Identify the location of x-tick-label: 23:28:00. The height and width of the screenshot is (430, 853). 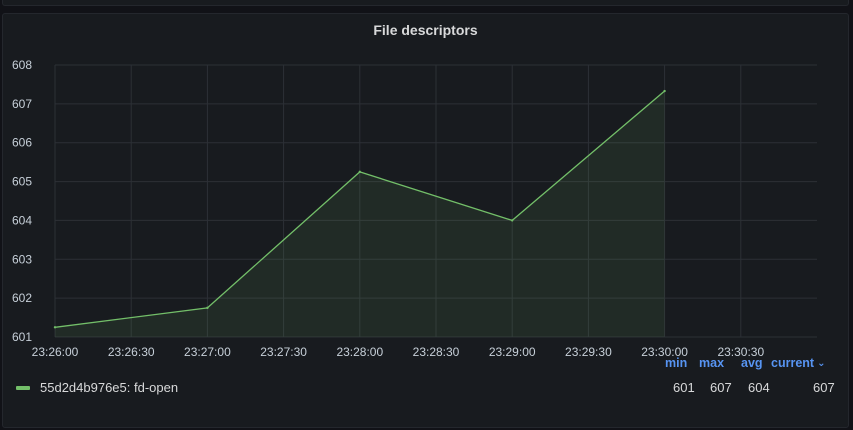
(359, 352).